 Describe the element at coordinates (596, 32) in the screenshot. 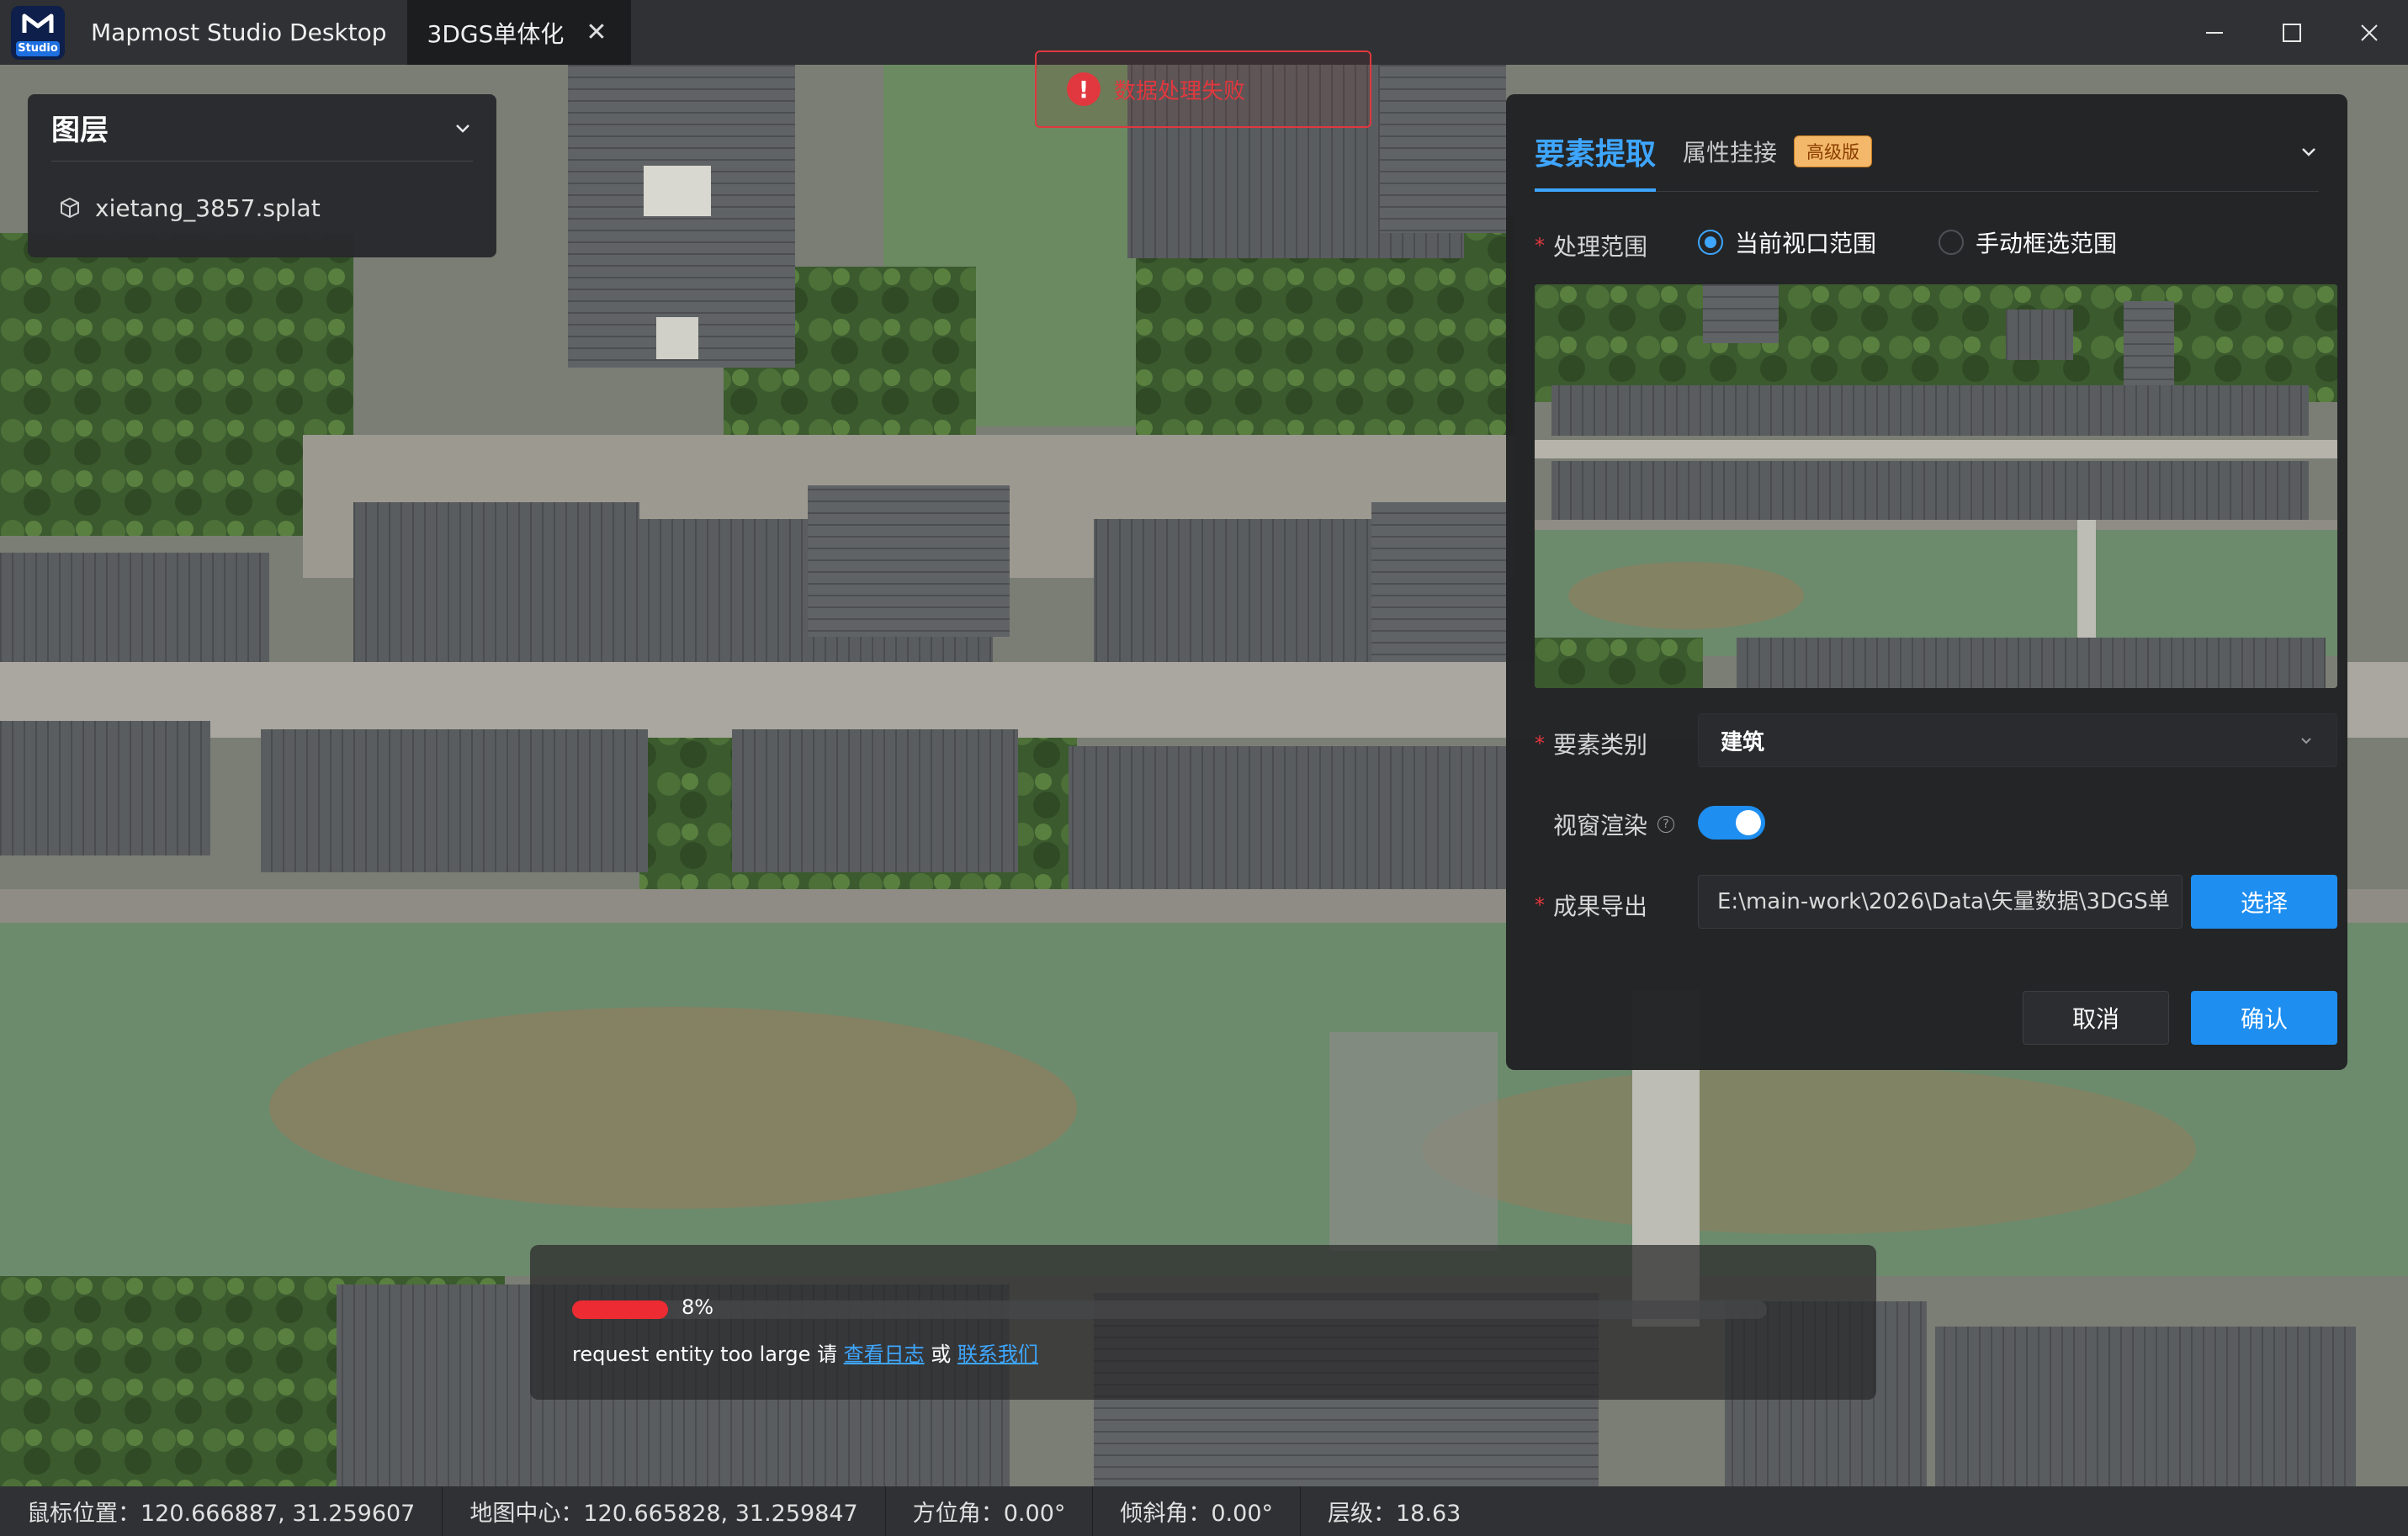

I see `close-icon: ✕` at that location.